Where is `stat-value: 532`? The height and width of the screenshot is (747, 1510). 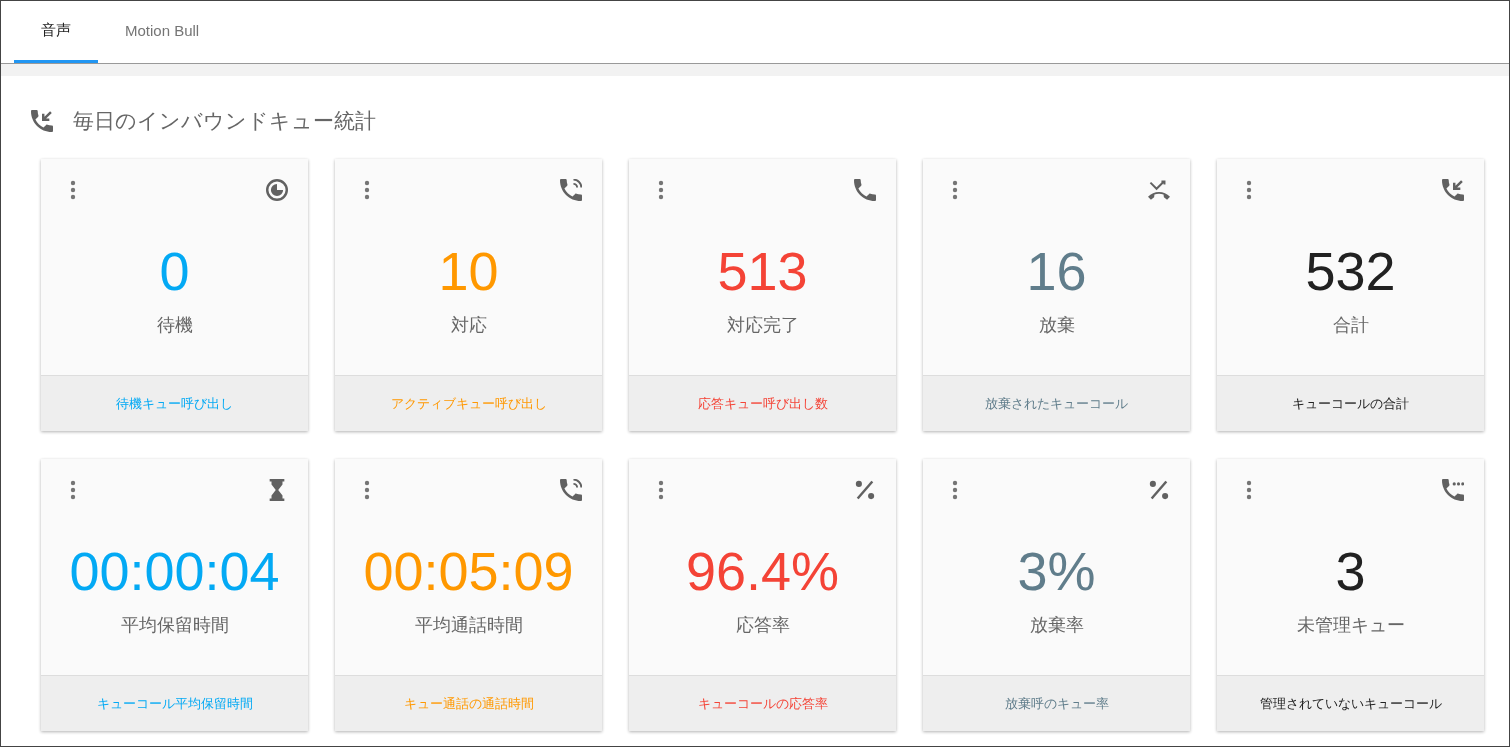 stat-value: 532 is located at coordinates (1350, 271).